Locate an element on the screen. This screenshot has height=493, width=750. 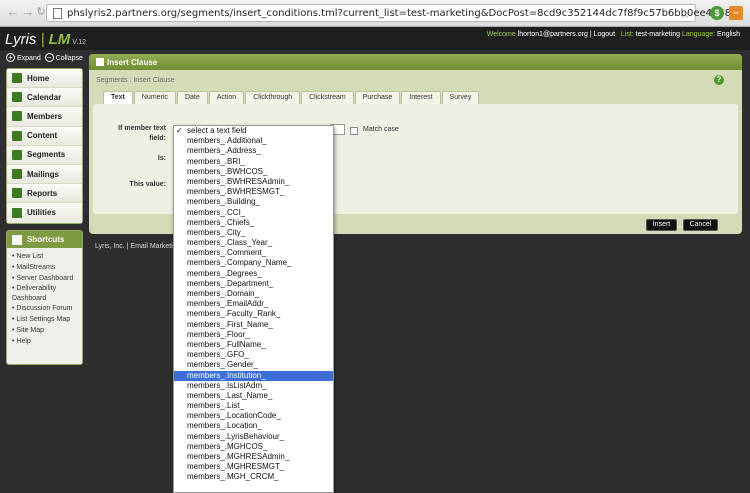
tab-purchase: Purchase is located at coordinates (377, 97).